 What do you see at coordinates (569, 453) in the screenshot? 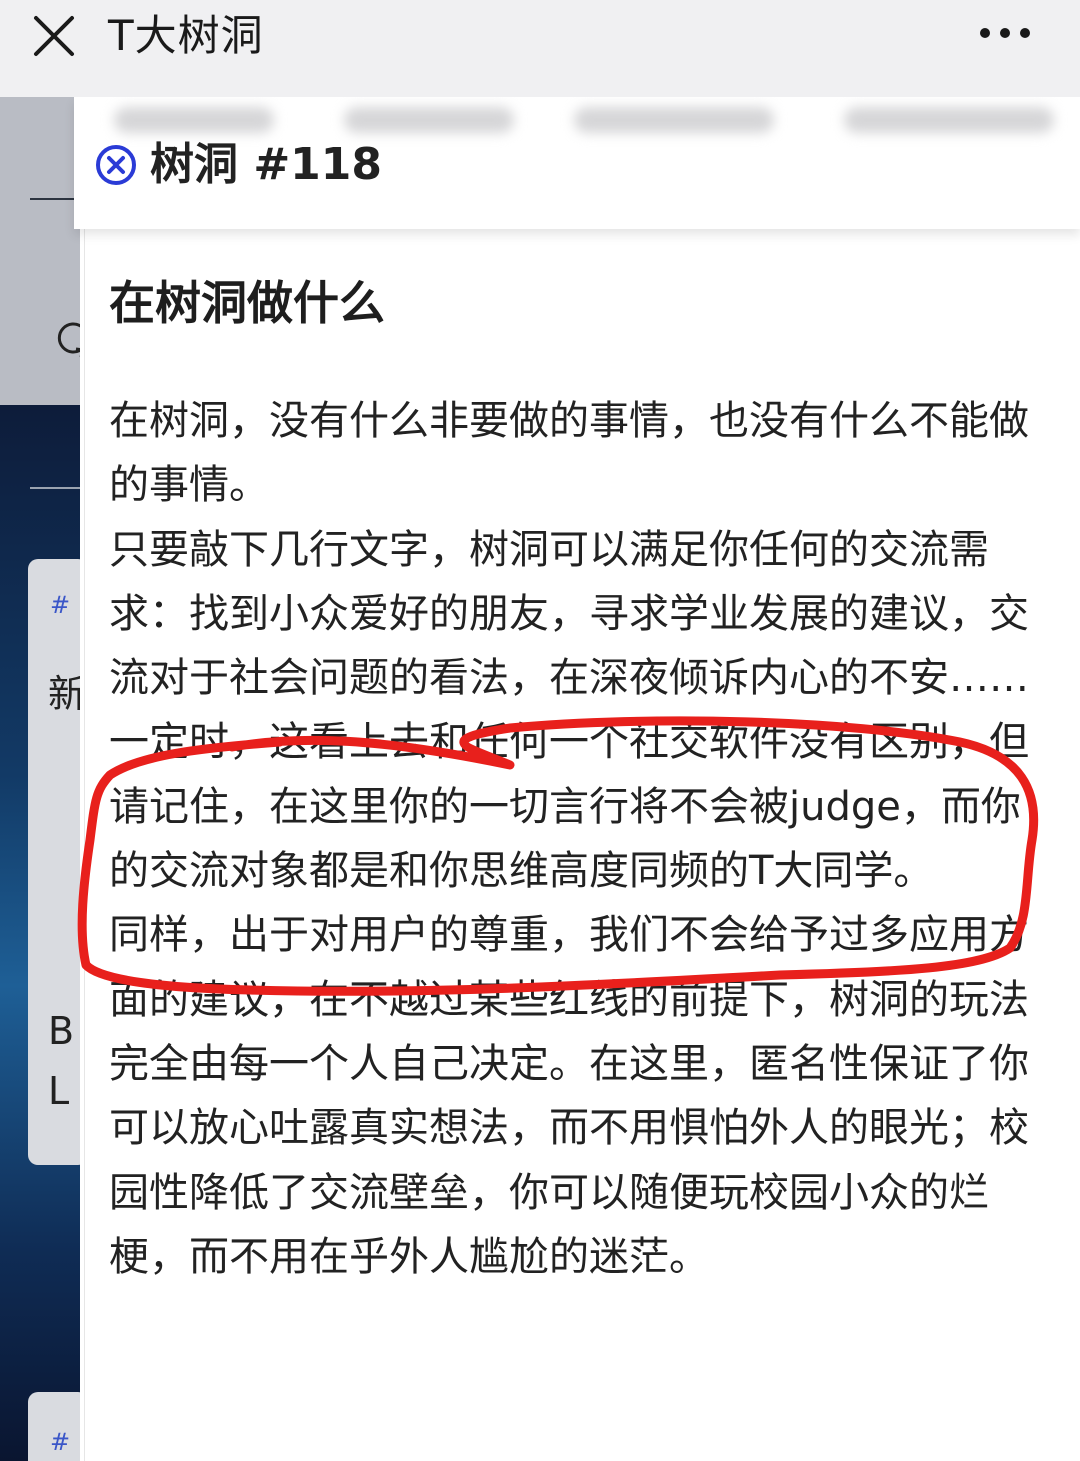
I see `article-paragraph: 在树洞，没有什么非要做的事情，也没有什么不能做的事情。` at bounding box center [569, 453].